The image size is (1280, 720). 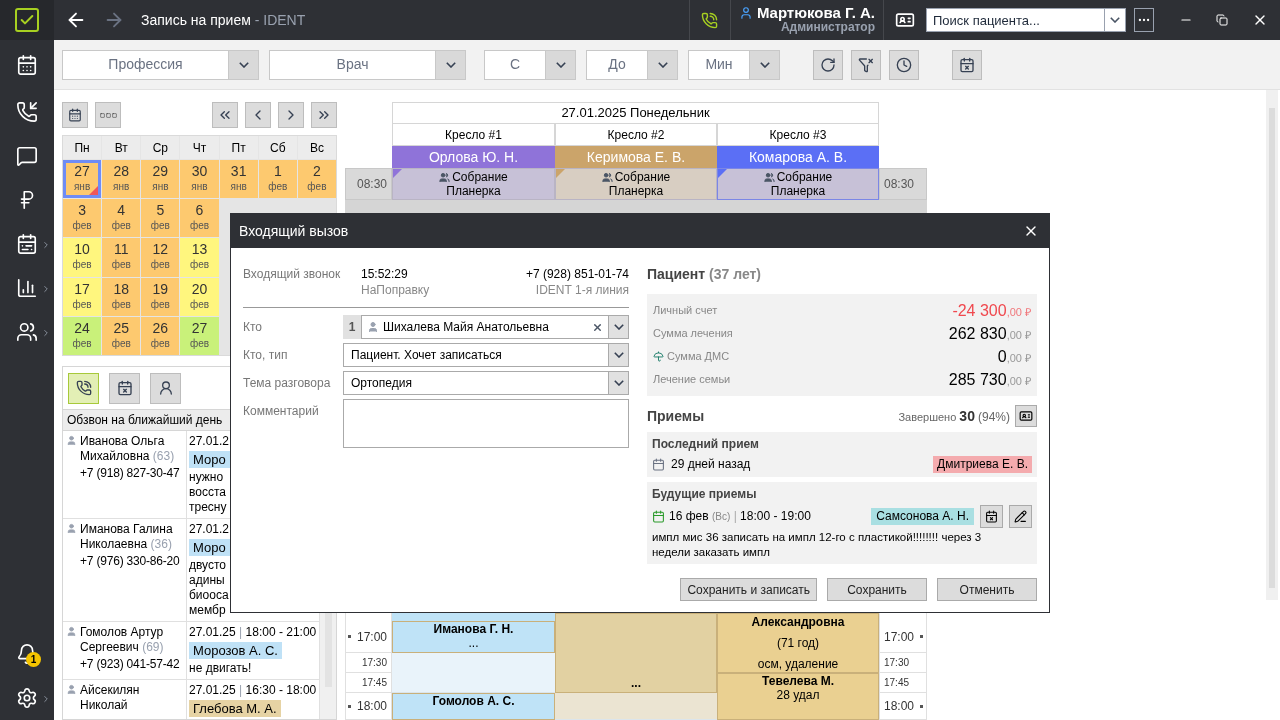 What do you see at coordinates (352, 327) in the screenshot?
I see `patient-count: 1` at bounding box center [352, 327].